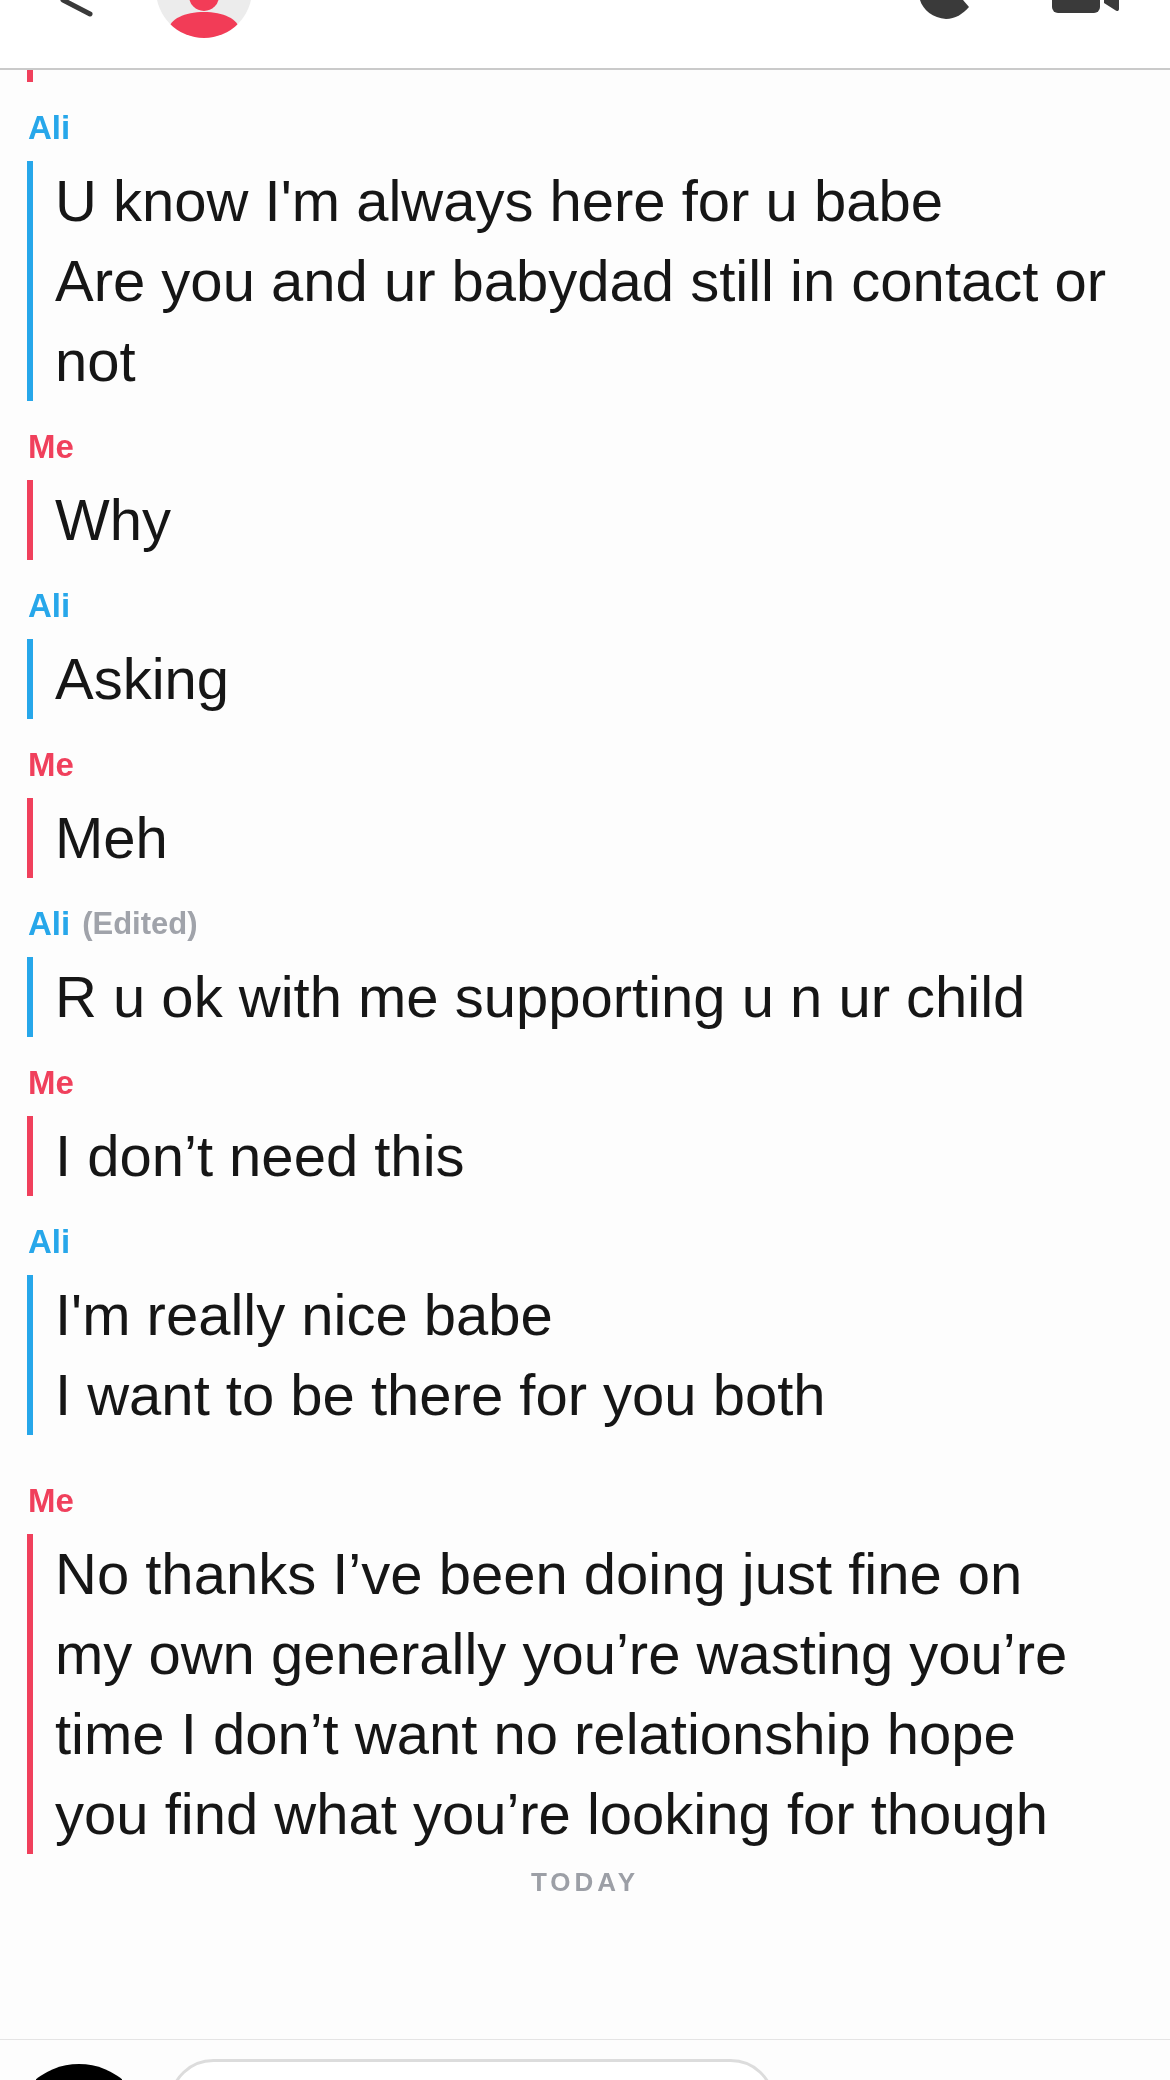 The image size is (1170, 2080). What do you see at coordinates (79, 2072) in the screenshot?
I see `action-button` at bounding box center [79, 2072].